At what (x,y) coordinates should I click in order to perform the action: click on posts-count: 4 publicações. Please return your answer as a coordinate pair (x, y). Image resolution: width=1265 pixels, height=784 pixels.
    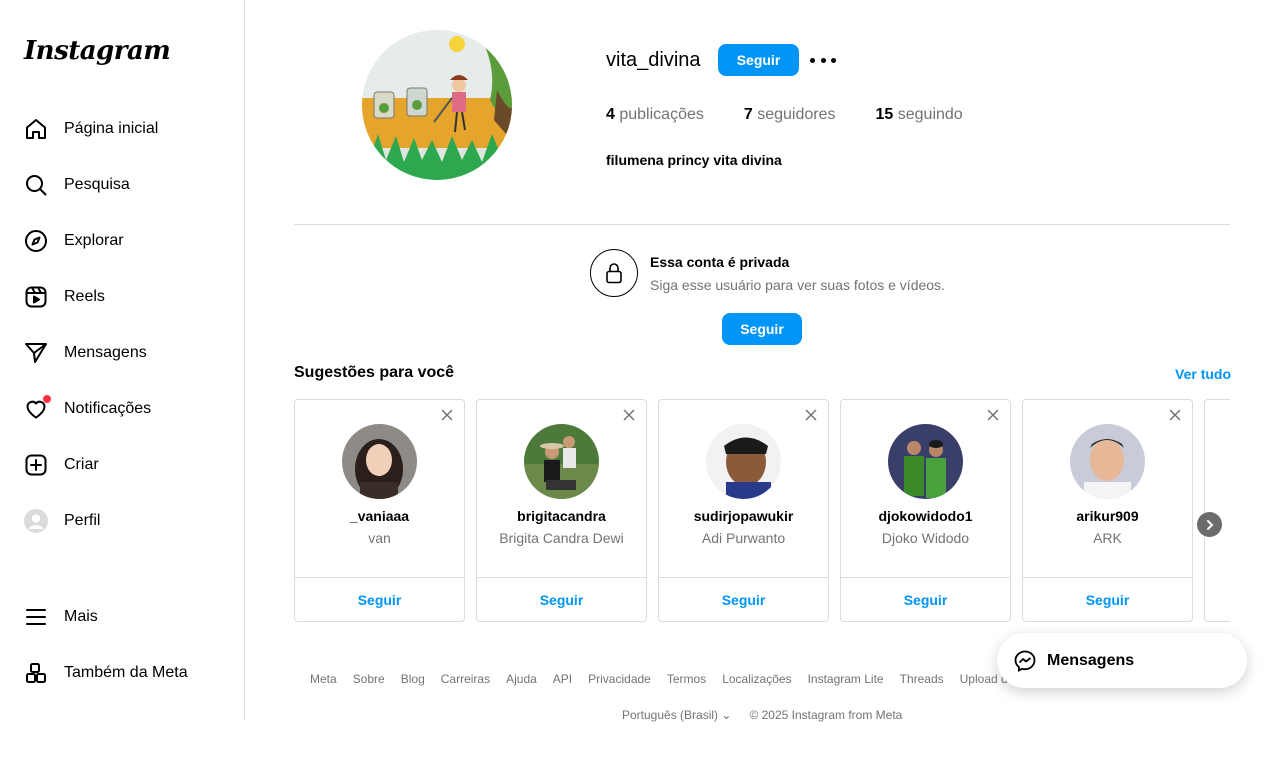
    Looking at the image, I should click on (655, 114).